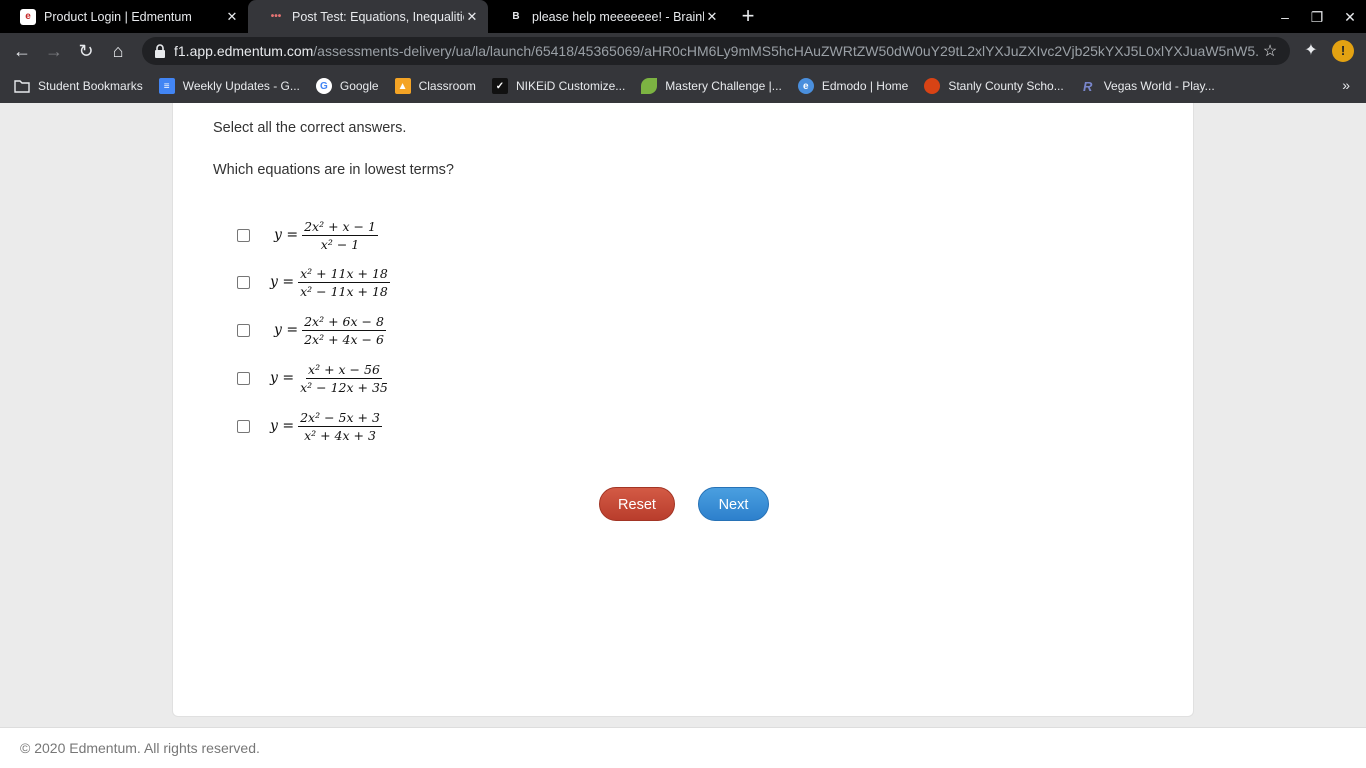 Image resolution: width=1366 pixels, height=768 pixels. What do you see at coordinates (516, 16) in the screenshot?
I see `brainly-icon: B` at bounding box center [516, 16].